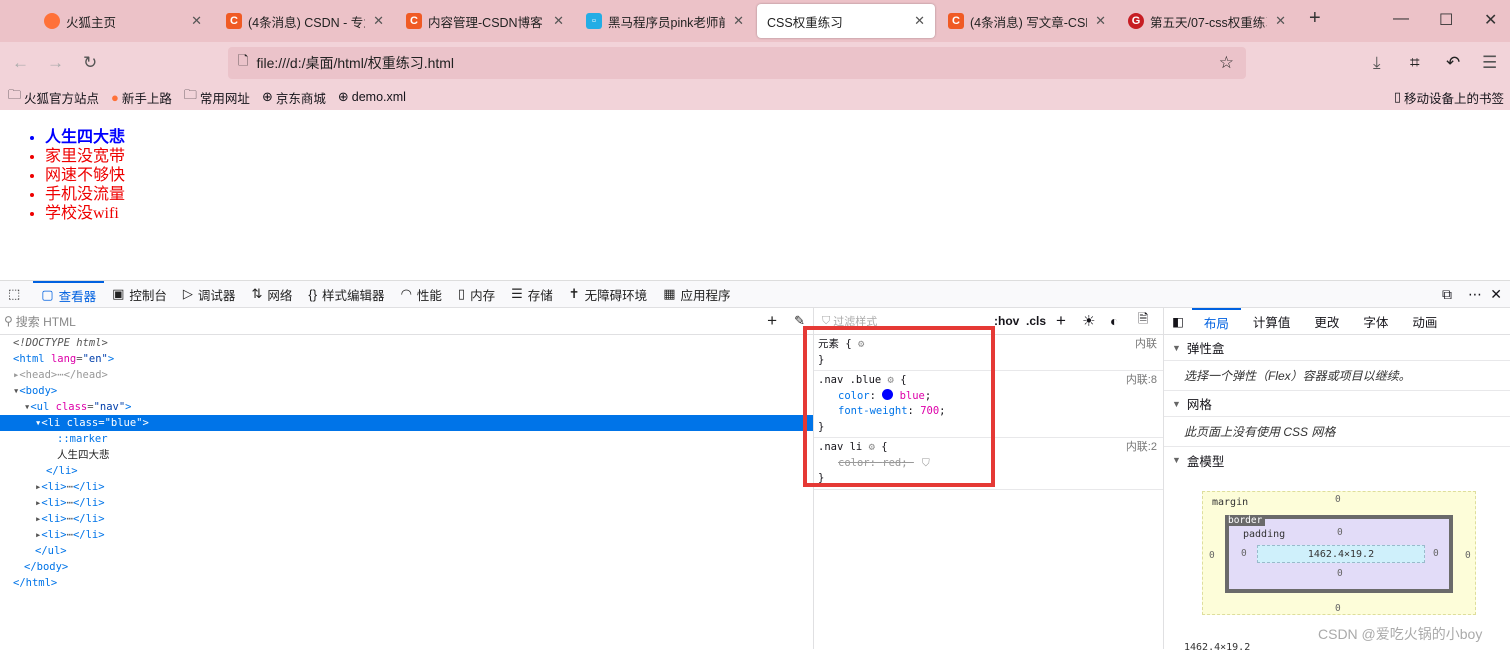 This screenshot has height=653, width=1510. What do you see at coordinates (1340, 573) in the screenshot?
I see `padding-bottom: 0` at bounding box center [1340, 573].